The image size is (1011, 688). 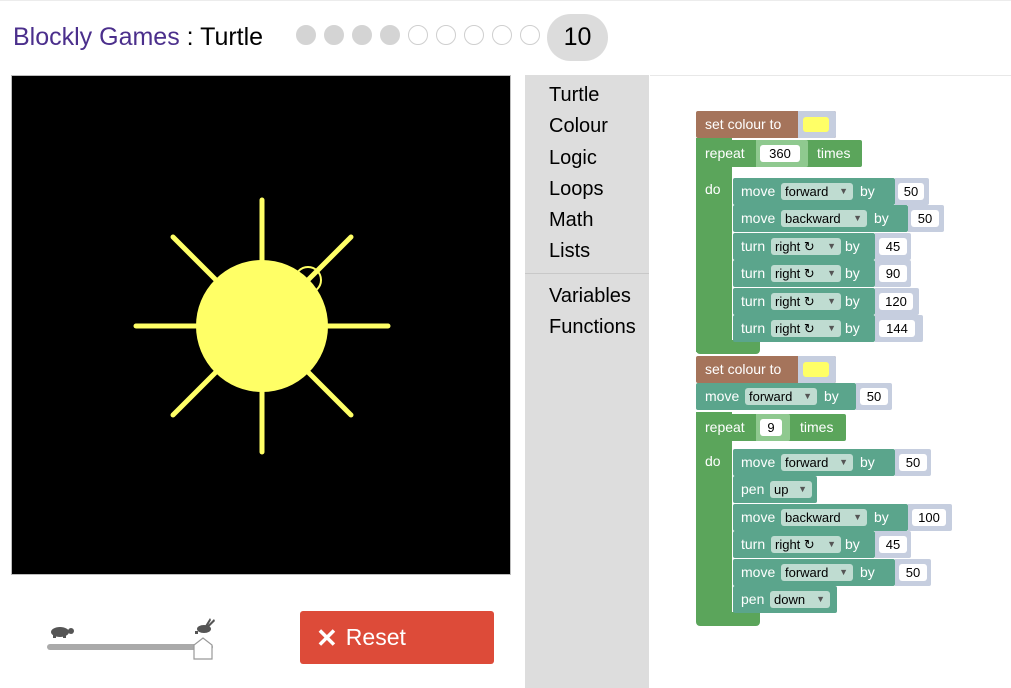 I want to click on repeat-block: repeat 360 times, so click(x=779, y=153).